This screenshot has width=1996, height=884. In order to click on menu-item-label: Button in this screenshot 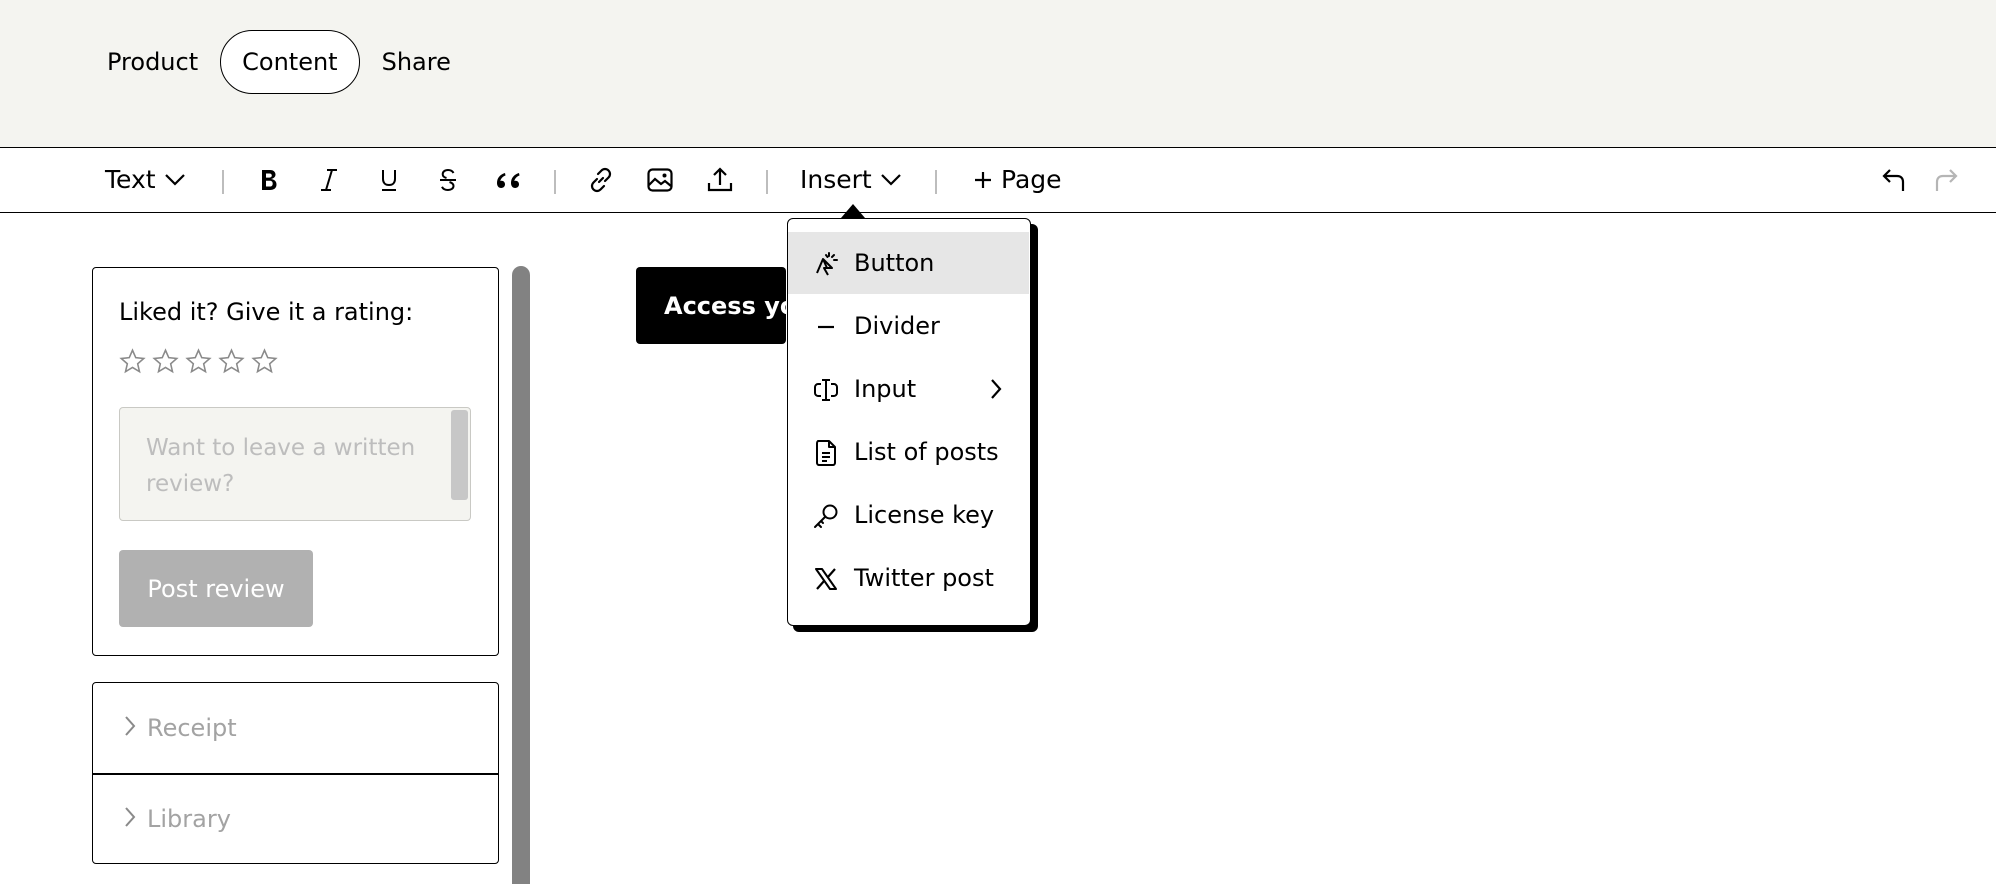, I will do `click(894, 263)`.